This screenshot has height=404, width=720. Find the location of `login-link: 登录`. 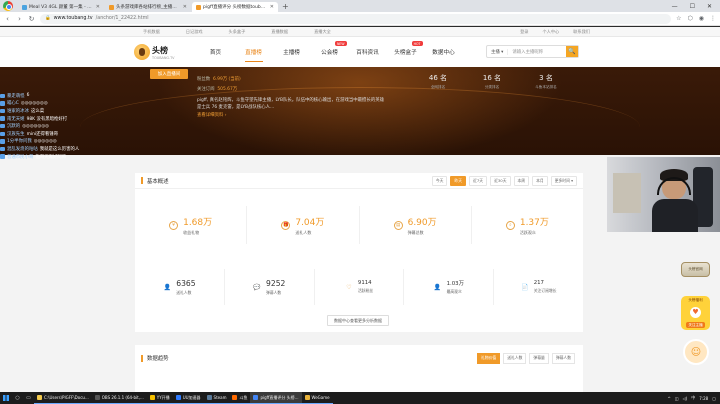

login-link: 登录 is located at coordinates (524, 32).